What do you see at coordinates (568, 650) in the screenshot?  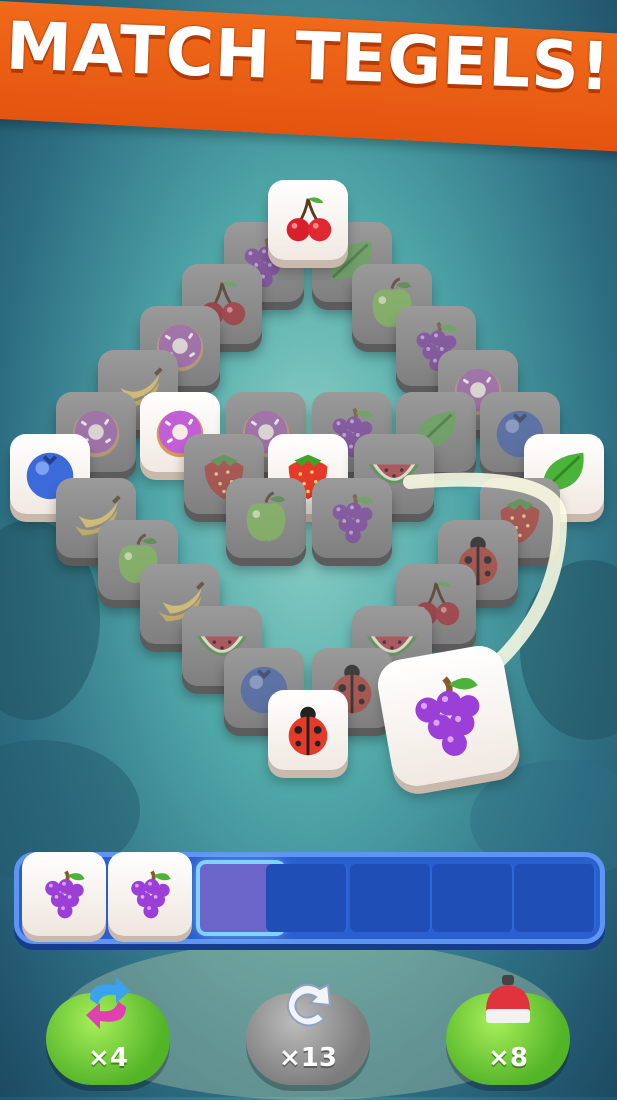 I see `seafloor-rock` at bounding box center [568, 650].